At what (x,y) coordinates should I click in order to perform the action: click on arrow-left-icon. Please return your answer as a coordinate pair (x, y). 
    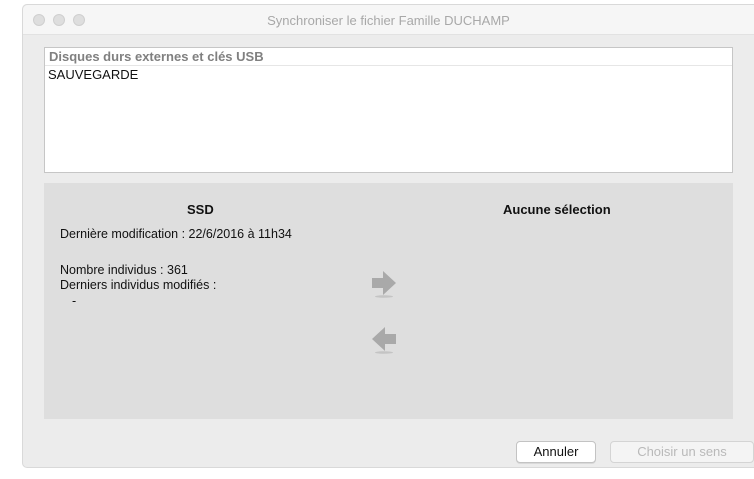
    Looking at the image, I should click on (384, 340).